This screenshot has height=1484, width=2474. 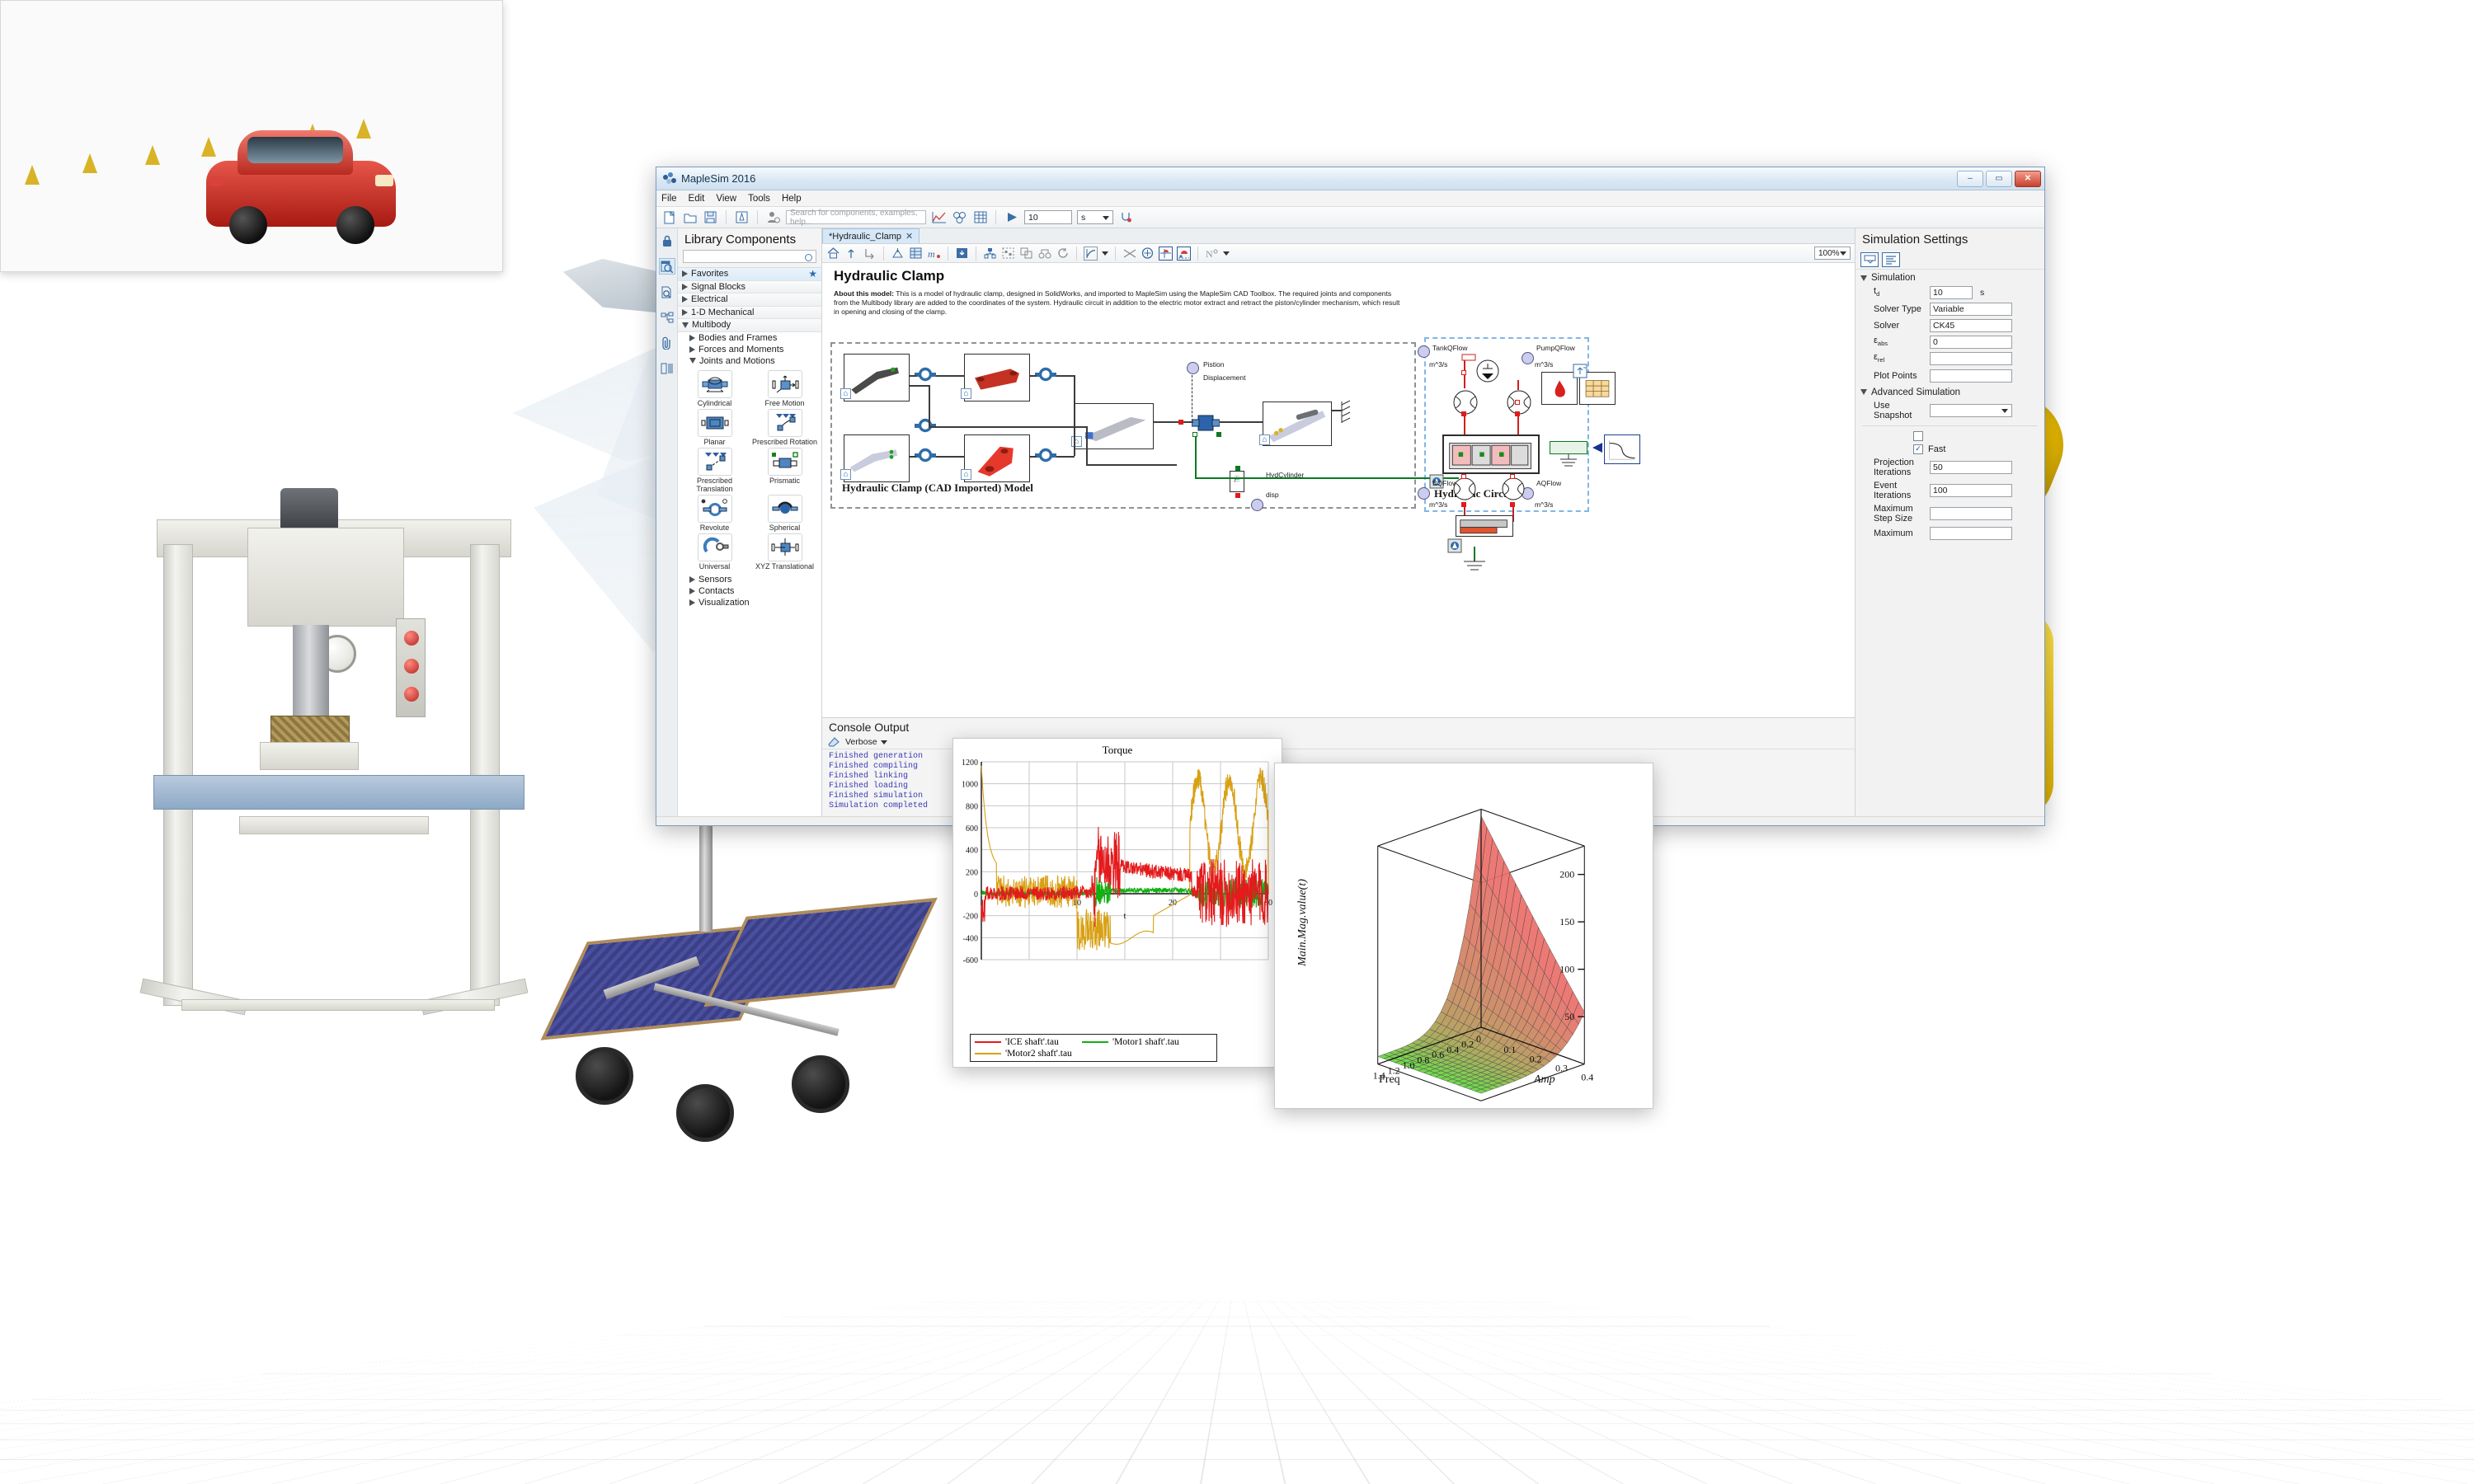 What do you see at coordinates (980, 217) in the screenshot?
I see `parameter-table-icon` at bounding box center [980, 217].